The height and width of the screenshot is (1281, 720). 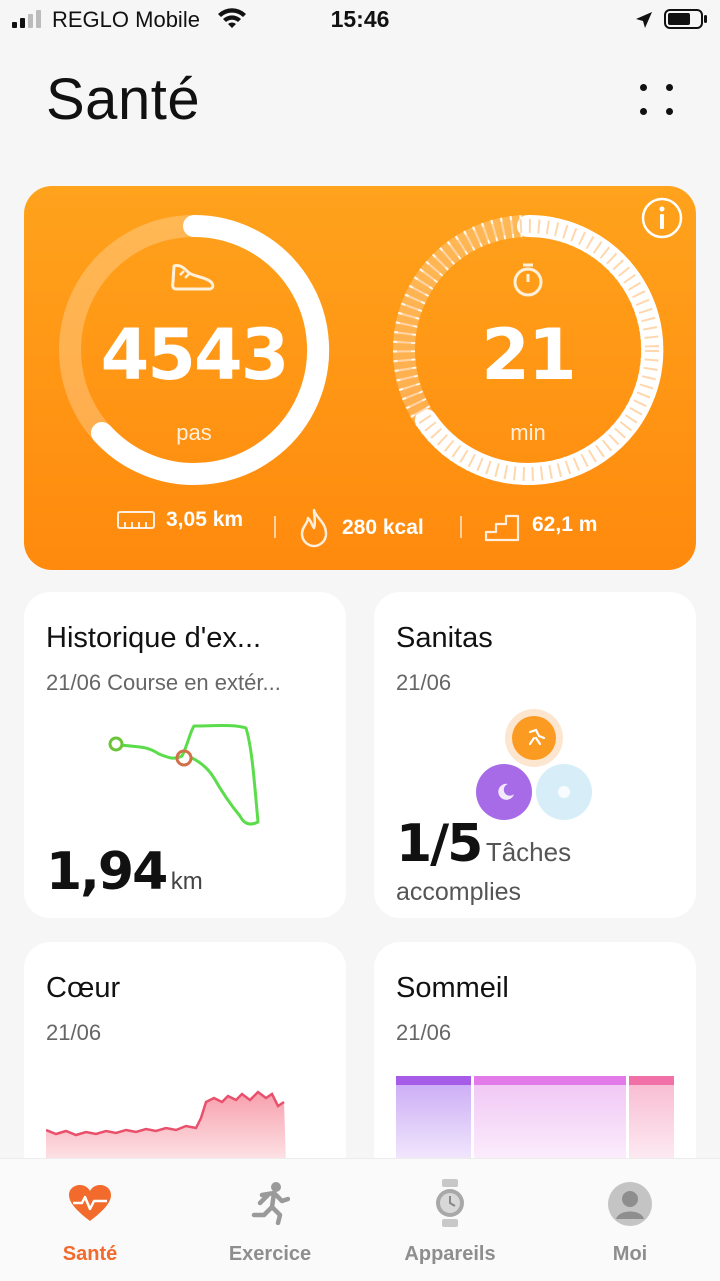 I want to click on card-title: Sommeil, so click(x=452, y=988).